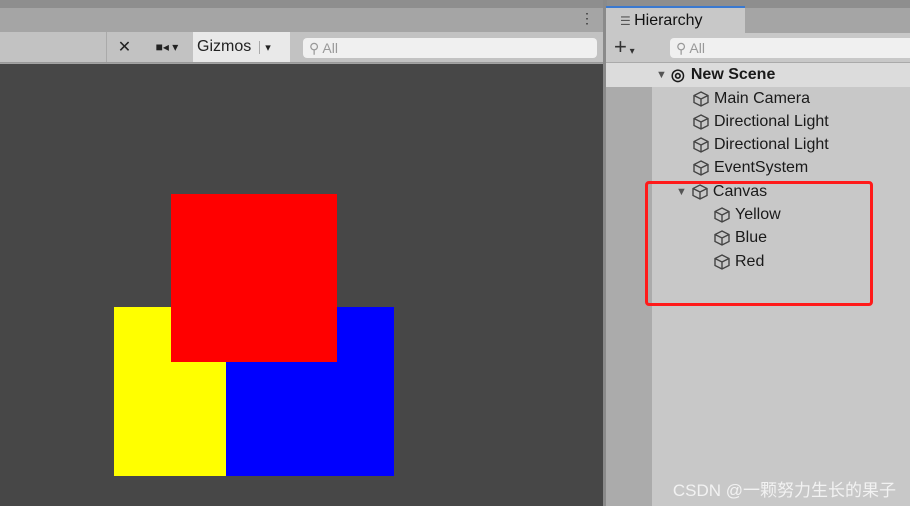 This screenshot has width=910, height=506. I want to click on scene-row: ▼ ◎ New Scene, so click(758, 75).